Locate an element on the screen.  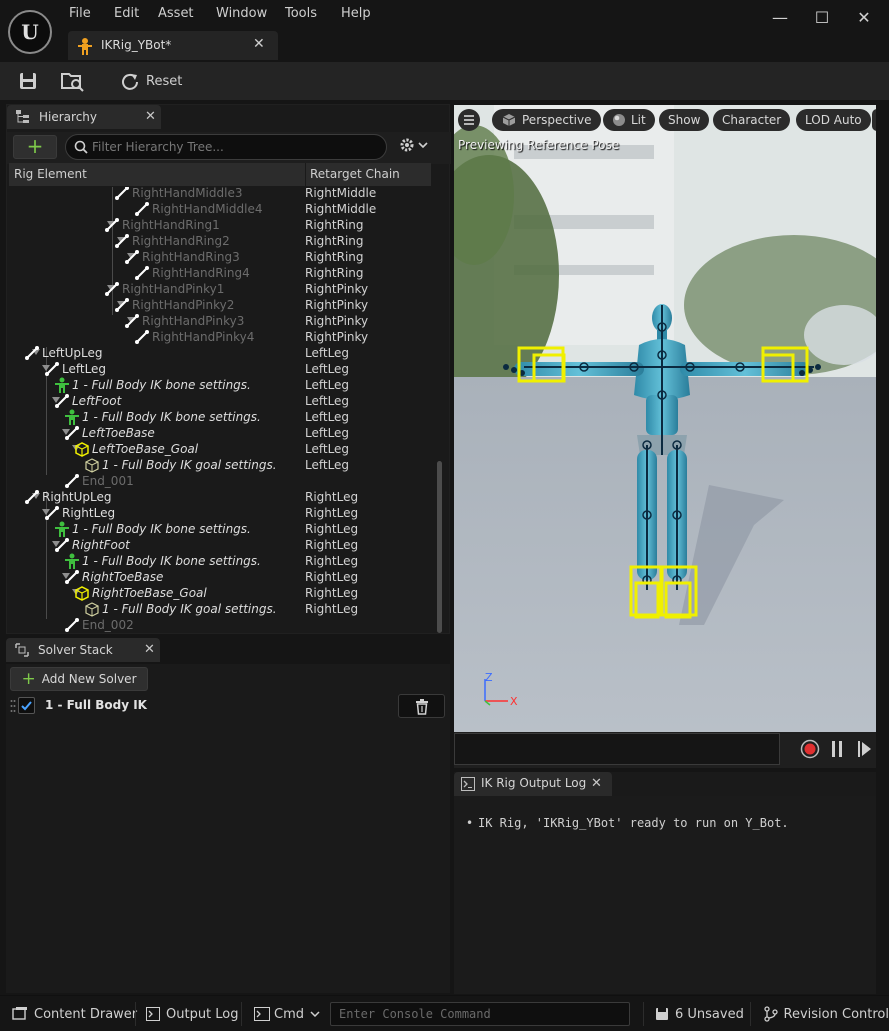
tree-row: RightHandPinky2 RightPinky is located at coordinates (222, 305).